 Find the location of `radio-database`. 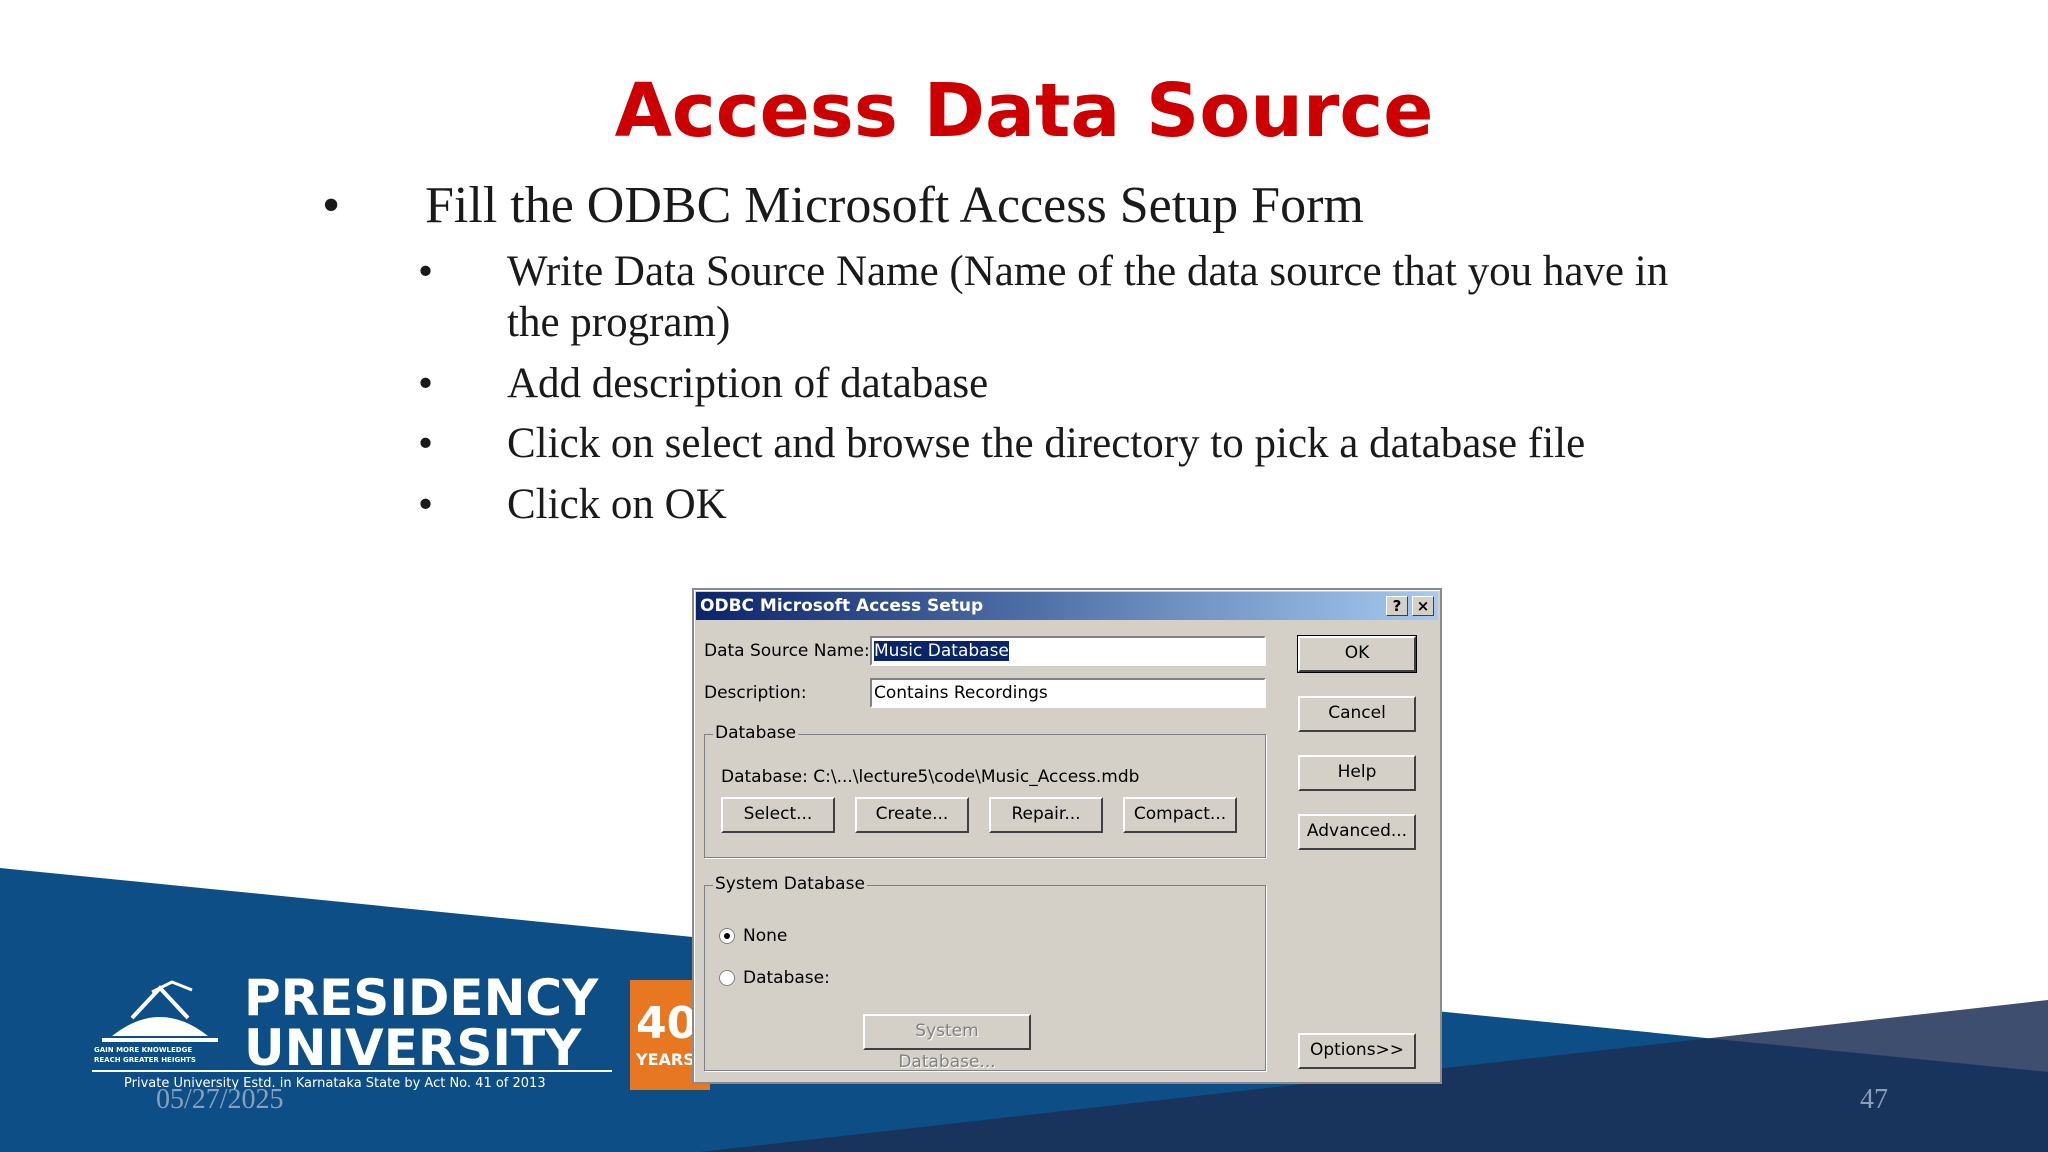

radio-database is located at coordinates (727, 978).